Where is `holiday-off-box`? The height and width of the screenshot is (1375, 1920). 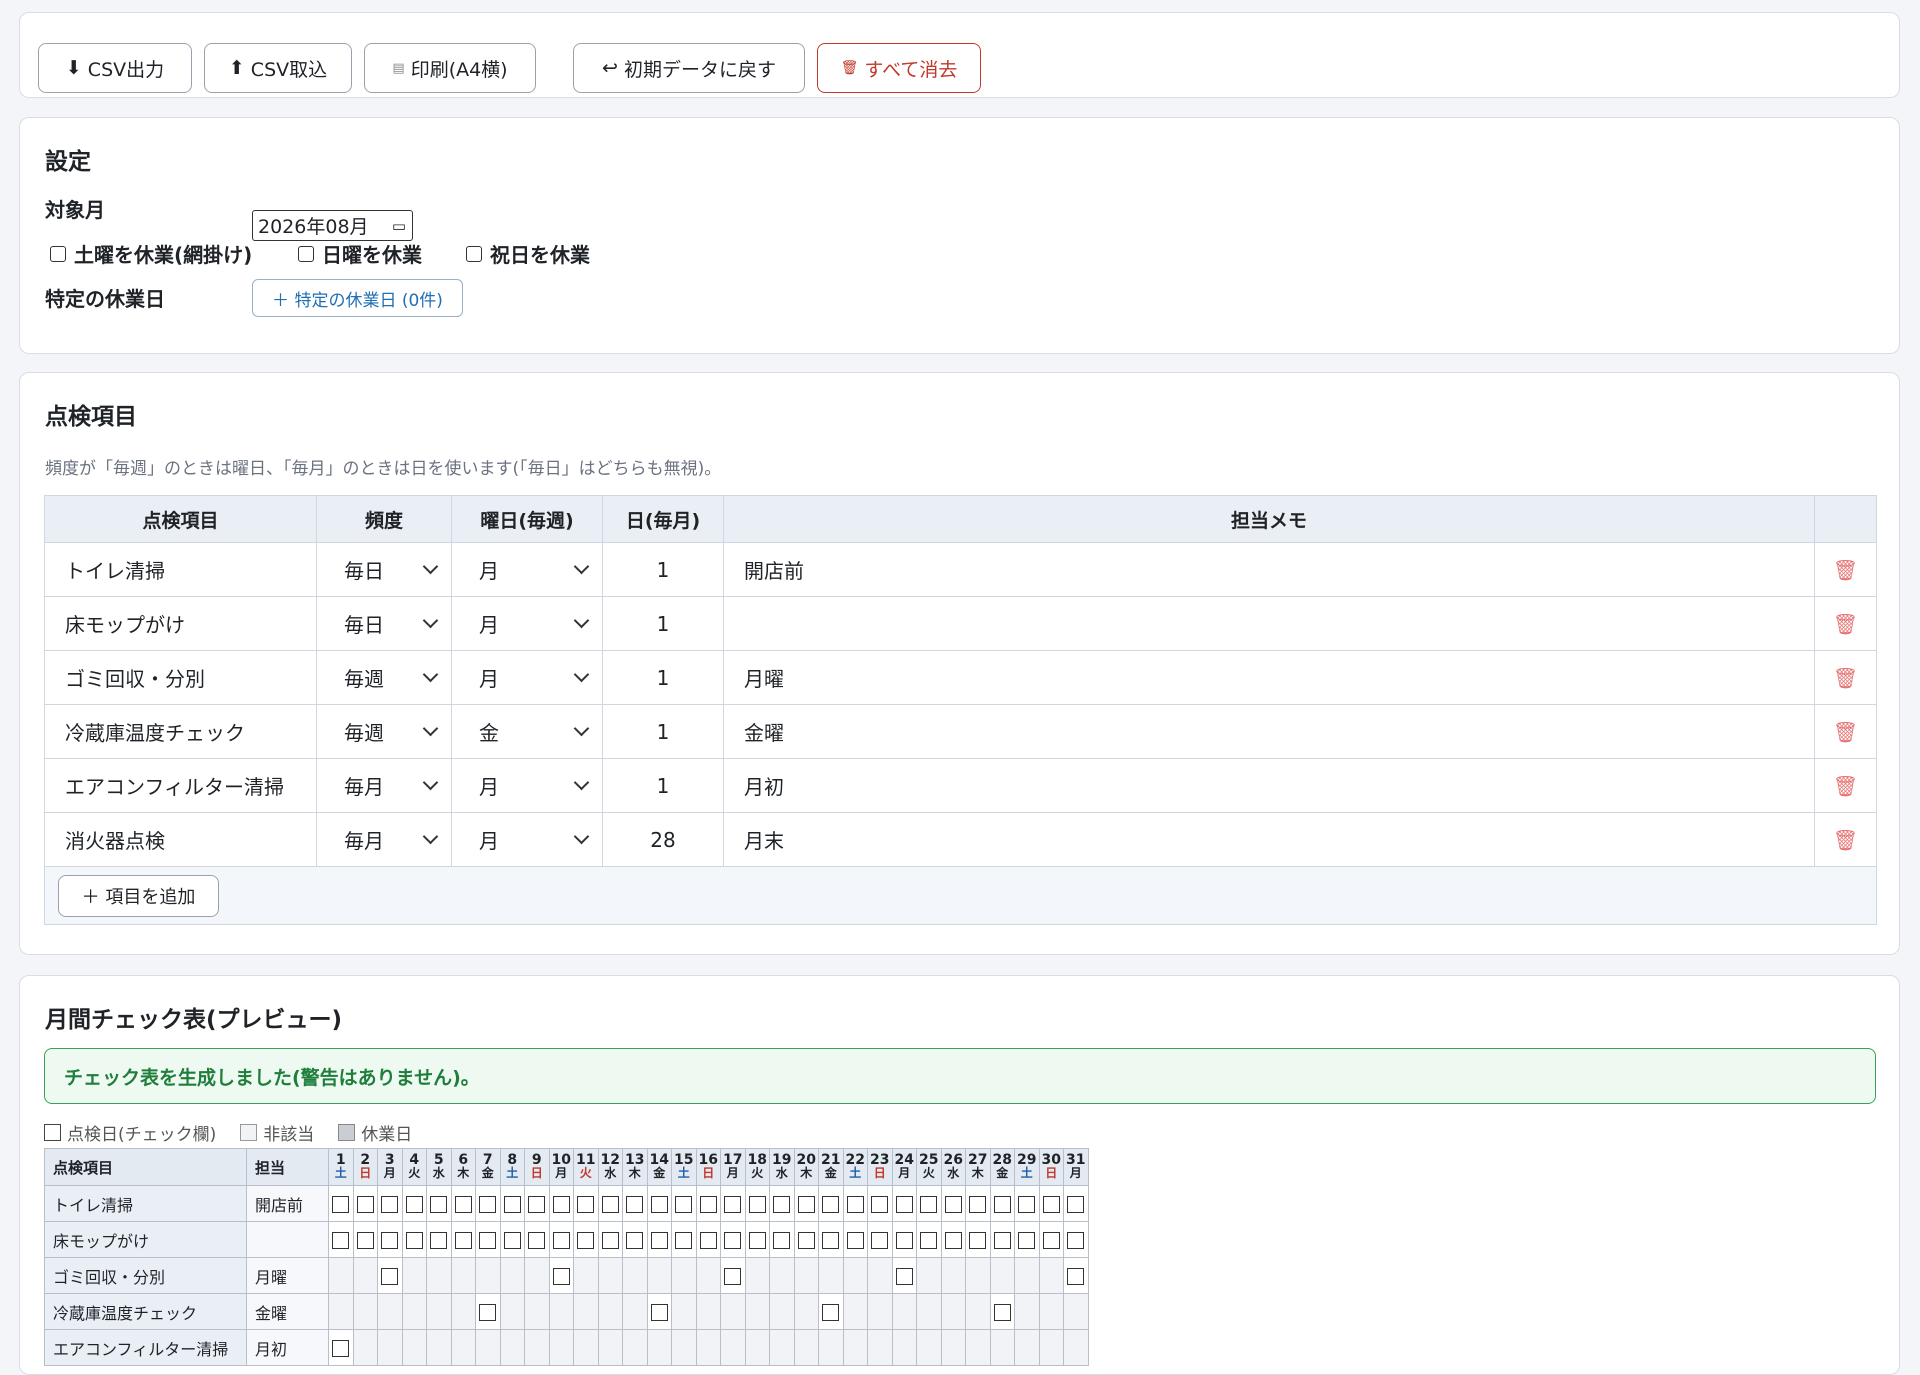 holiday-off-box is located at coordinates (474, 253).